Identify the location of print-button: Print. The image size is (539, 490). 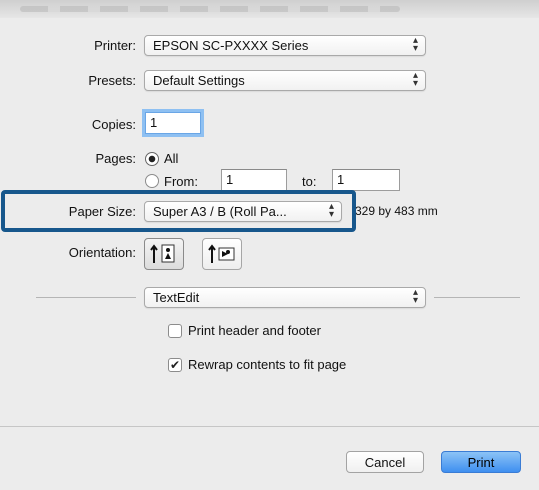
(481, 462).